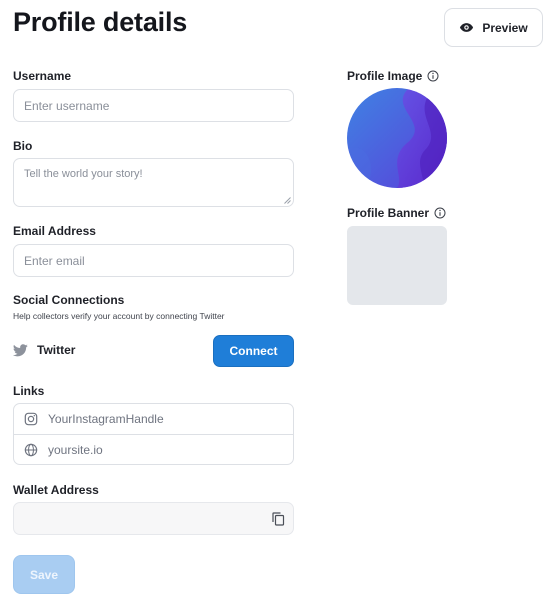 This screenshot has height=602, width=553. Describe the element at coordinates (153, 518) in the screenshot. I see `wallet-address-field` at that location.